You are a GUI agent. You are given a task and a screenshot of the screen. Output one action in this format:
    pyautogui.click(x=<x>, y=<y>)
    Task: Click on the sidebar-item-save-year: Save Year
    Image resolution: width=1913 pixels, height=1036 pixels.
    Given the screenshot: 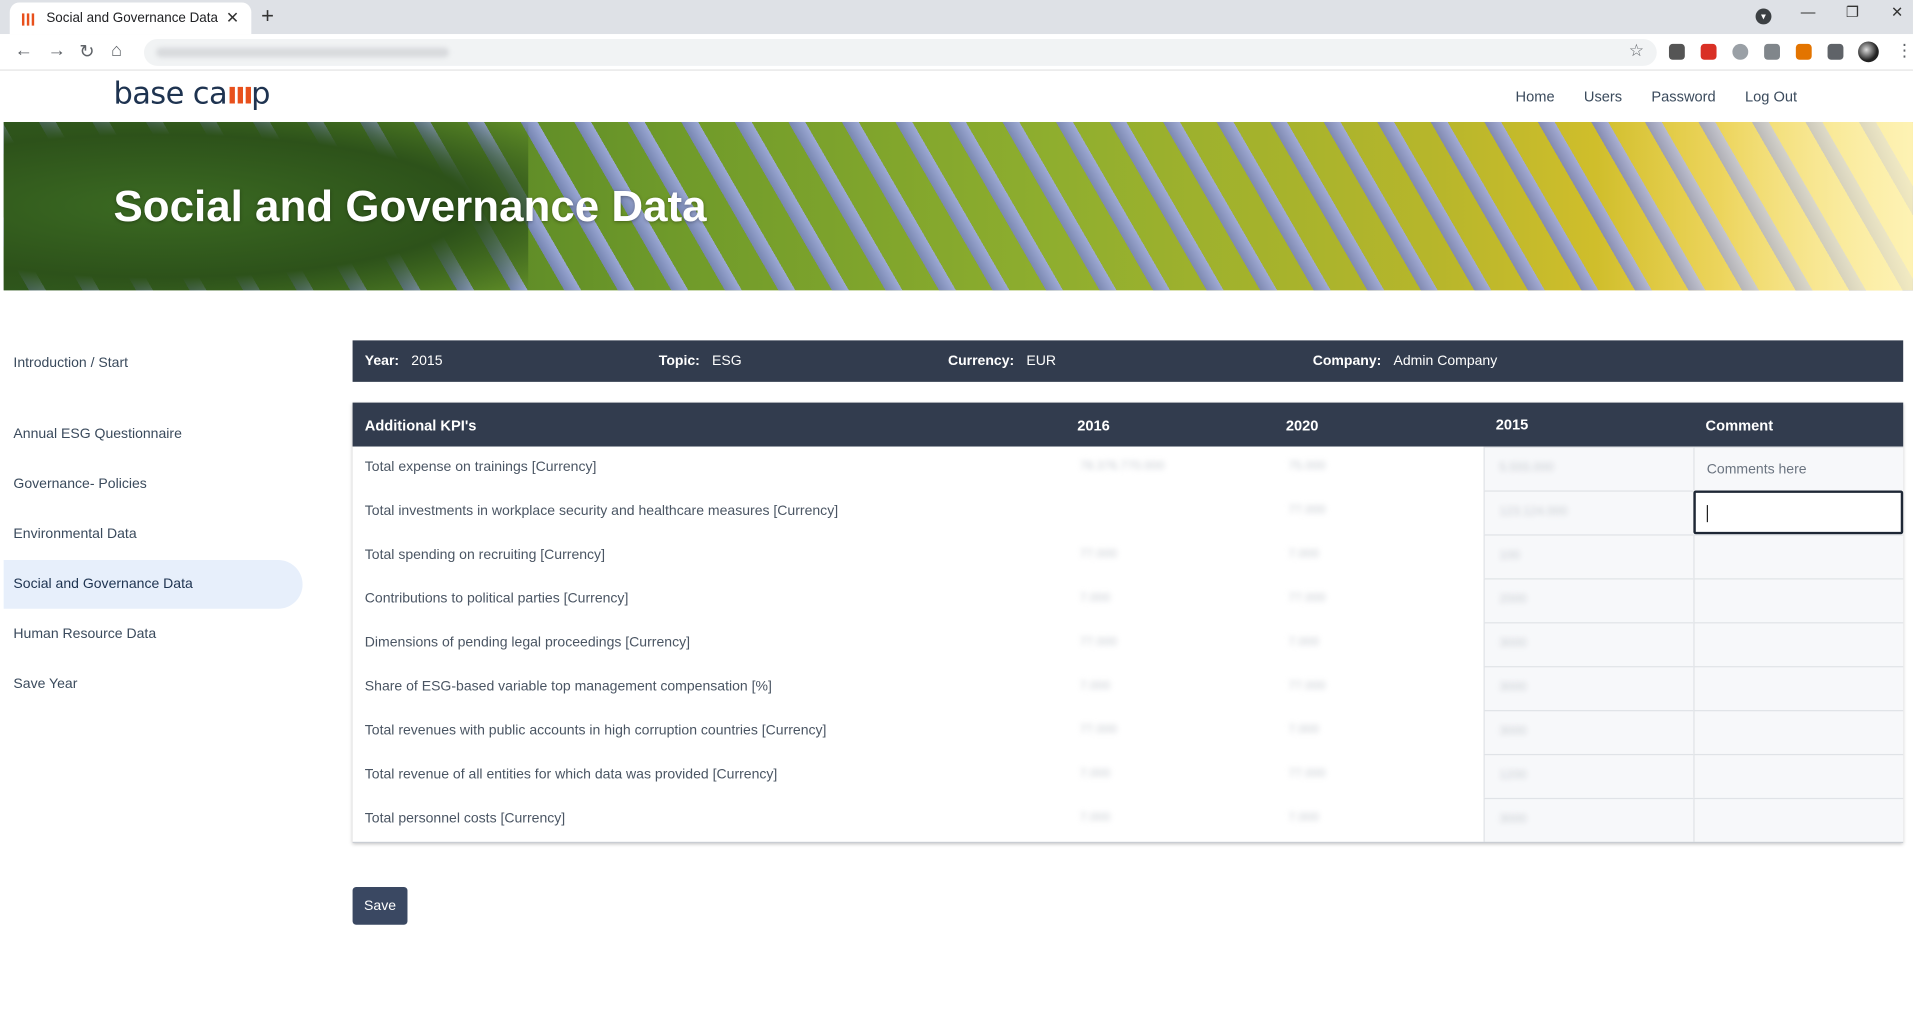 What is the action you would take?
    pyautogui.click(x=153, y=684)
    